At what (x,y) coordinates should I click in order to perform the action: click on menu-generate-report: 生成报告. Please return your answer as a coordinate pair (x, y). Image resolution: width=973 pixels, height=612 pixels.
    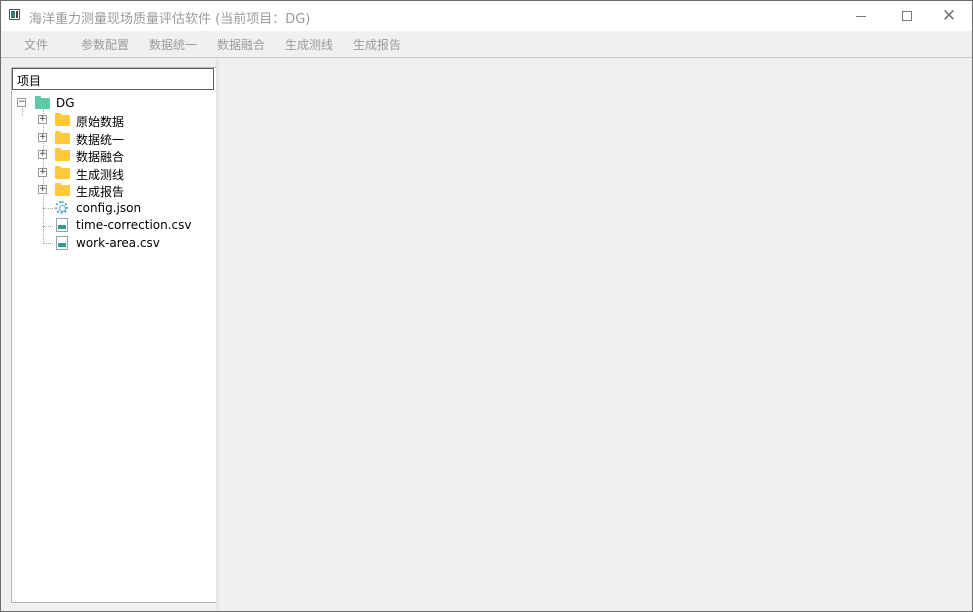
    Looking at the image, I should click on (377, 44).